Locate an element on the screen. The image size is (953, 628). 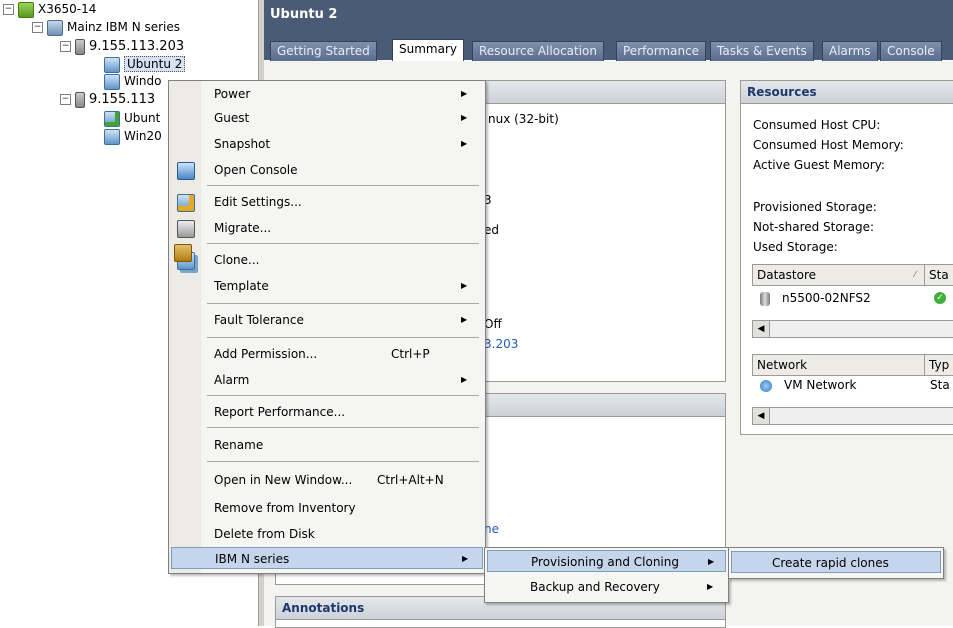
datastore-icon is located at coordinates (765, 298).